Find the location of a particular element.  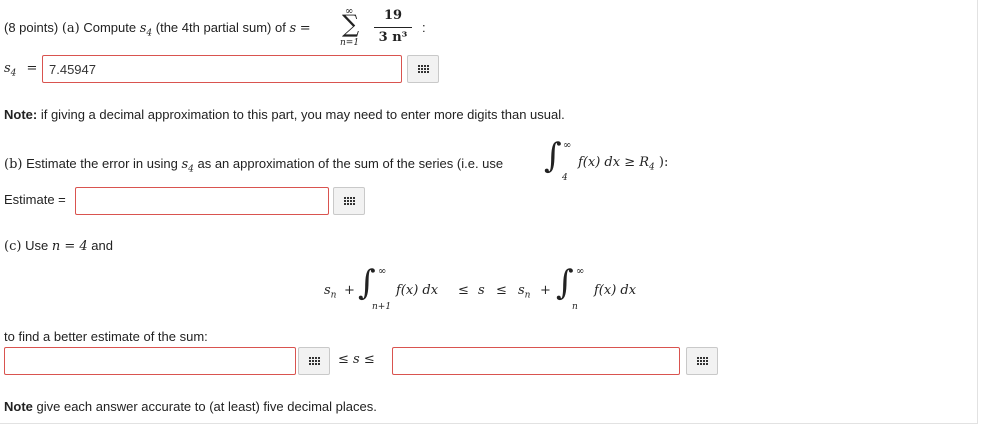

s4-answer-input: 7.45947 is located at coordinates (222, 69).